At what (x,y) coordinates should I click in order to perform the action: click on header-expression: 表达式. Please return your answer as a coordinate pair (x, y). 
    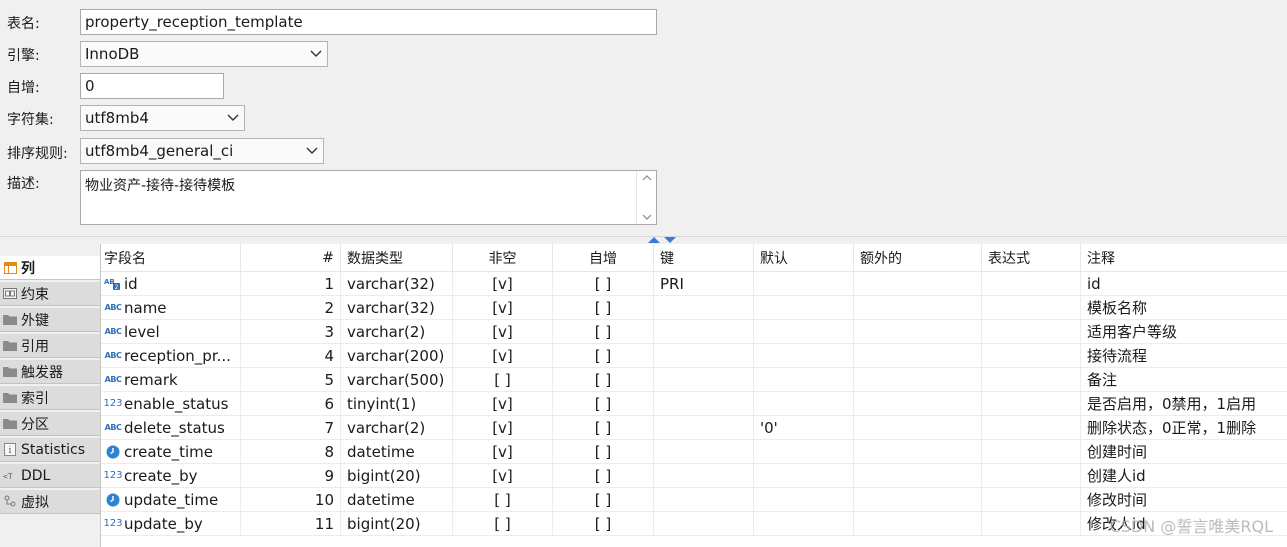
    Looking at the image, I should click on (1031, 258).